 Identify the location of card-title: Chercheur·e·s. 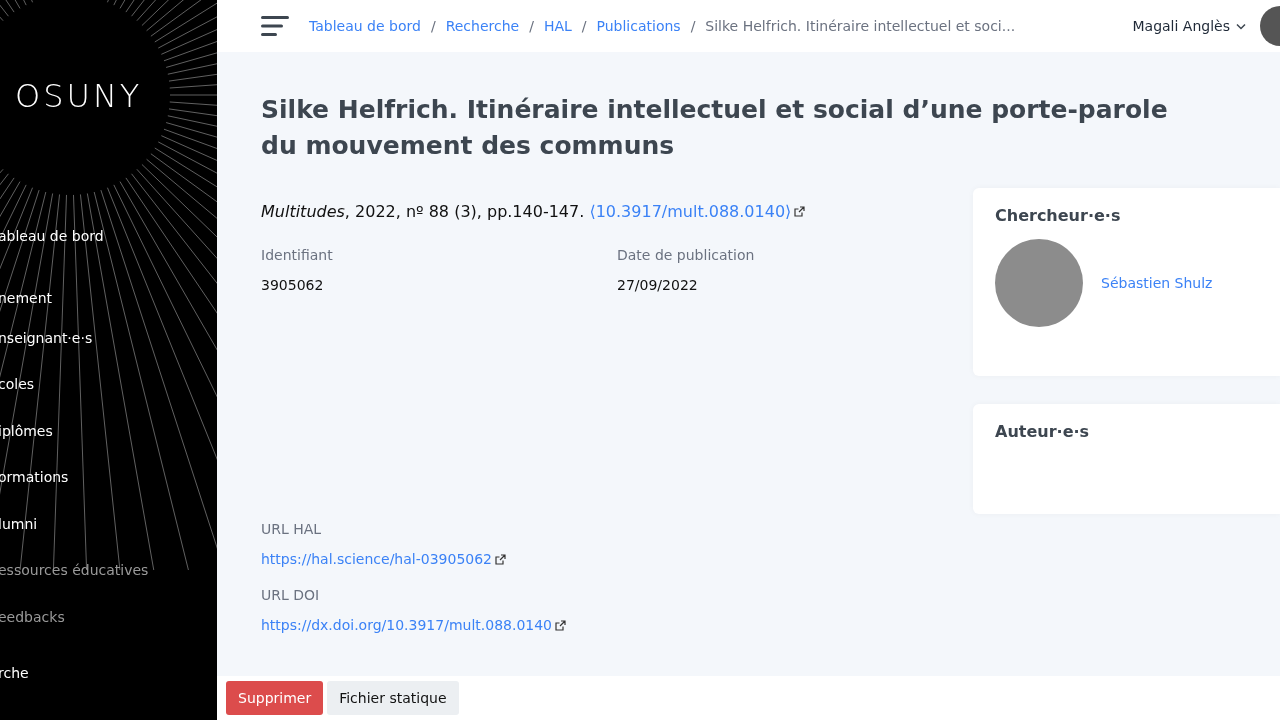
(1058, 215).